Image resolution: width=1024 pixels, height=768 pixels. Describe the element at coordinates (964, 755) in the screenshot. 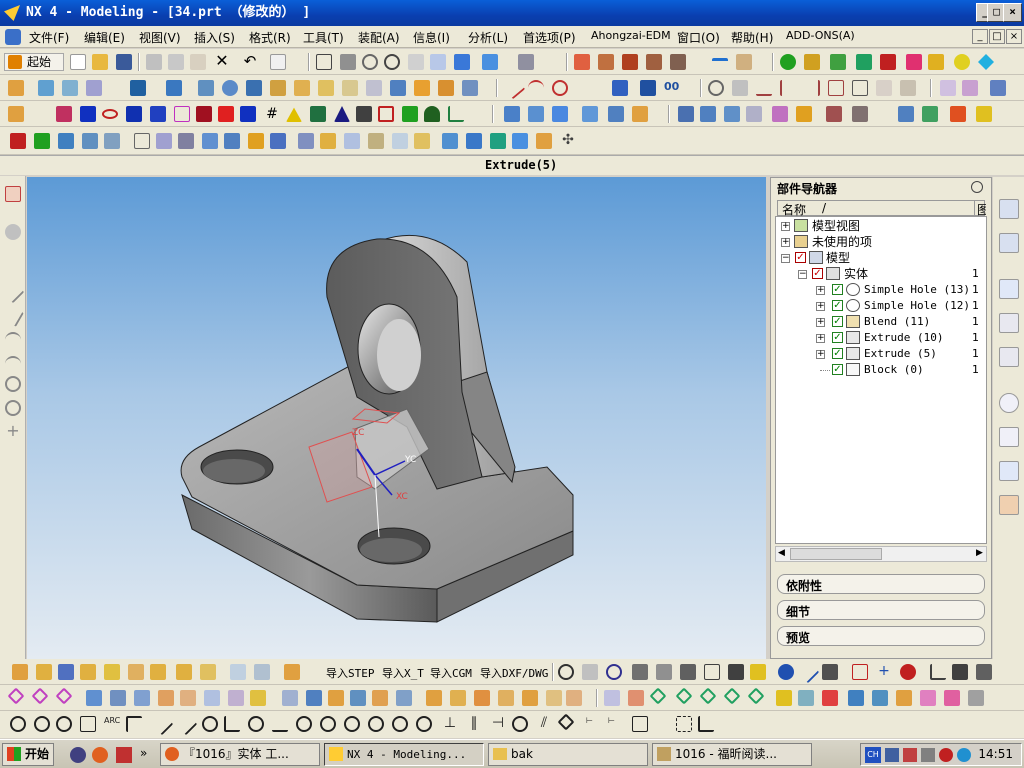

I see `tray-ie-icon` at that location.